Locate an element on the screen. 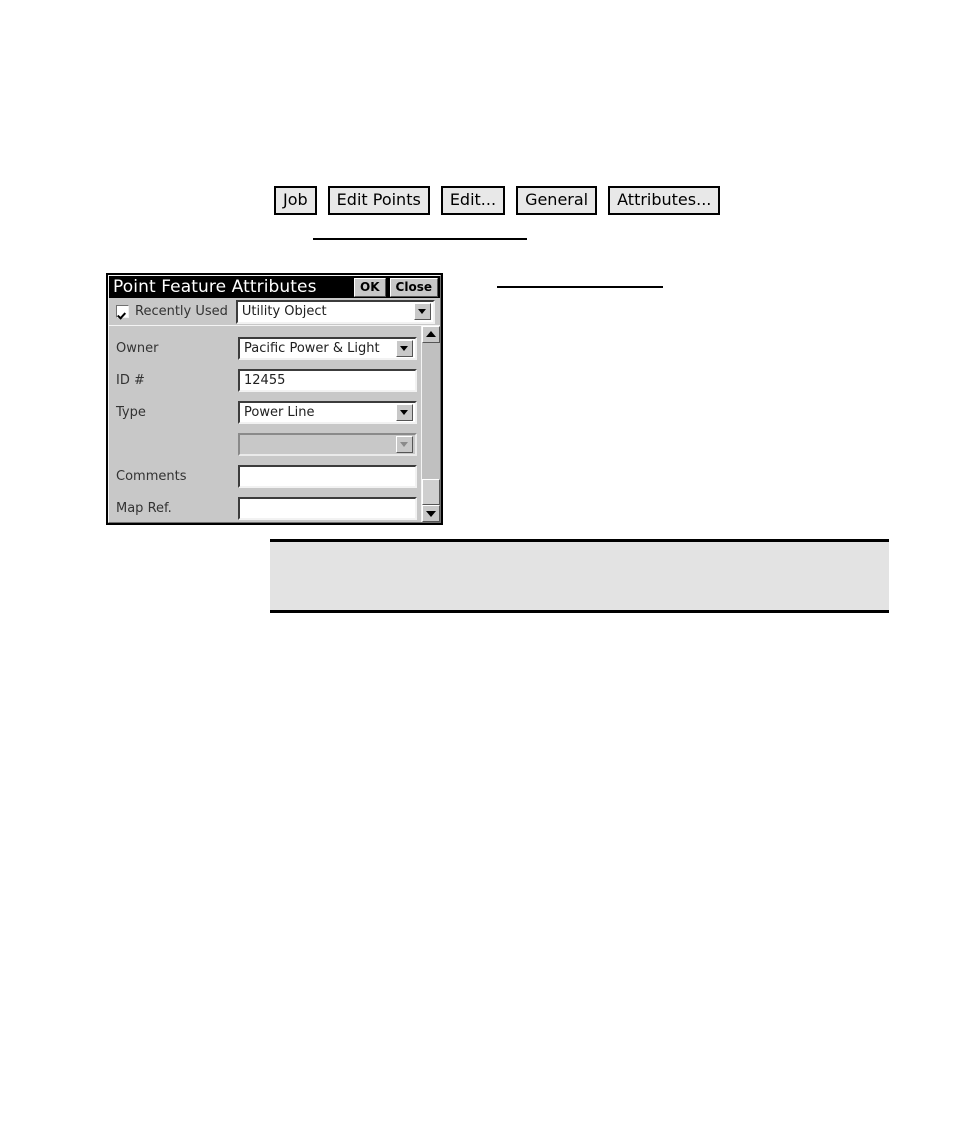 The width and height of the screenshot is (954, 1146). field-row-type: Type Power Line is located at coordinates (265, 412).